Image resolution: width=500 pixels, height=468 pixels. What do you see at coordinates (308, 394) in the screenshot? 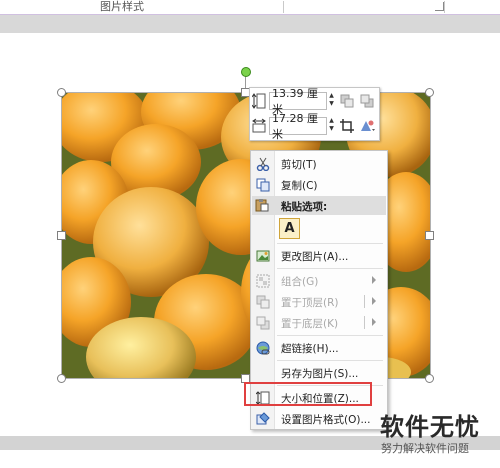
I see `highlight-box` at bounding box center [308, 394].